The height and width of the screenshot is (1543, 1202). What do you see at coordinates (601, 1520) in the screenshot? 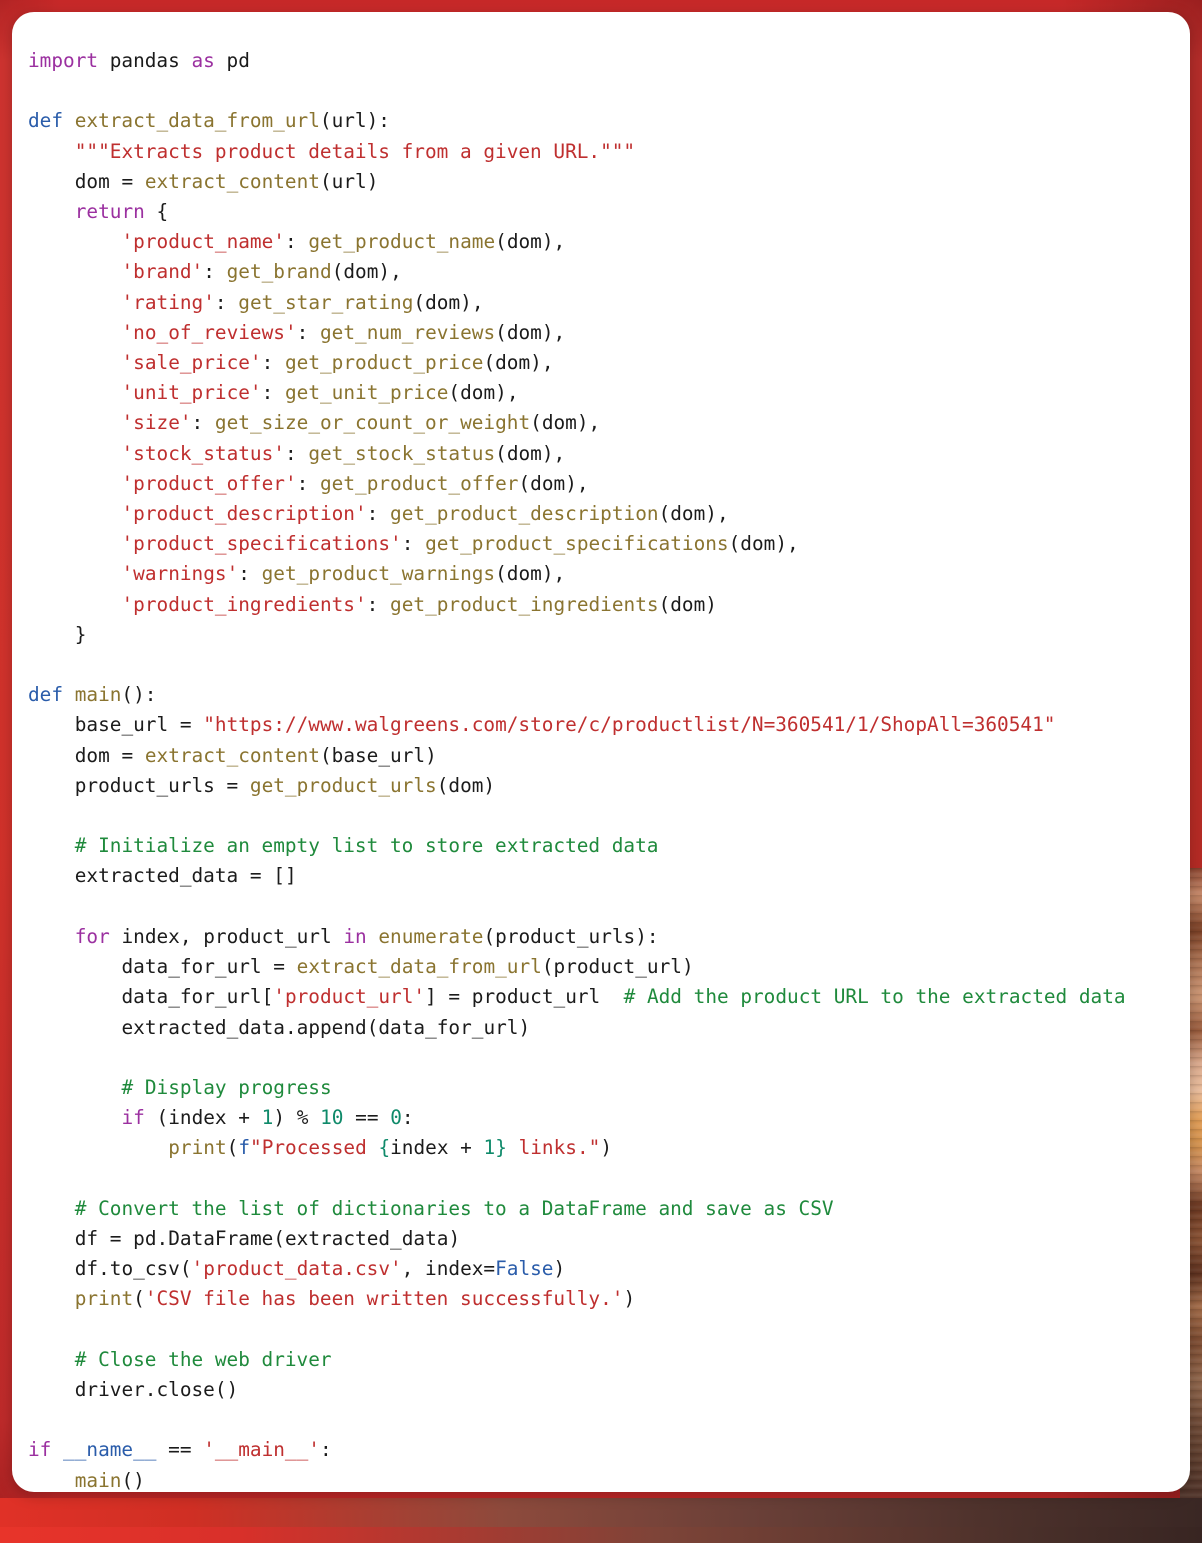
I see `bottom-gradient-strip` at bounding box center [601, 1520].